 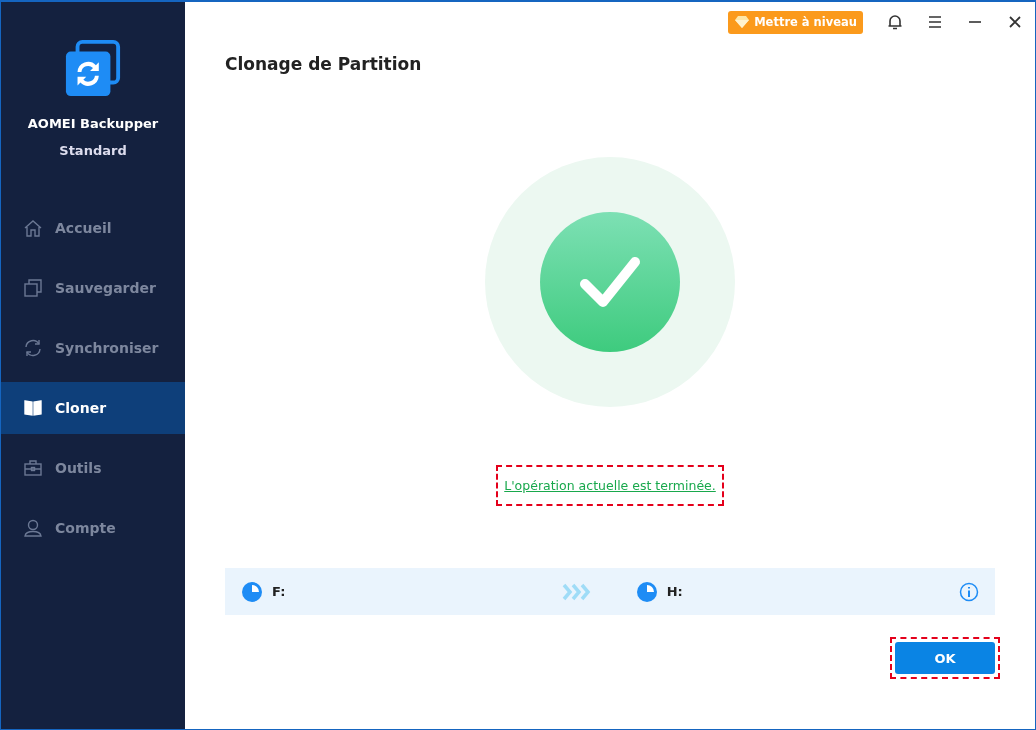 What do you see at coordinates (33, 228) in the screenshot?
I see `house-icon` at bounding box center [33, 228].